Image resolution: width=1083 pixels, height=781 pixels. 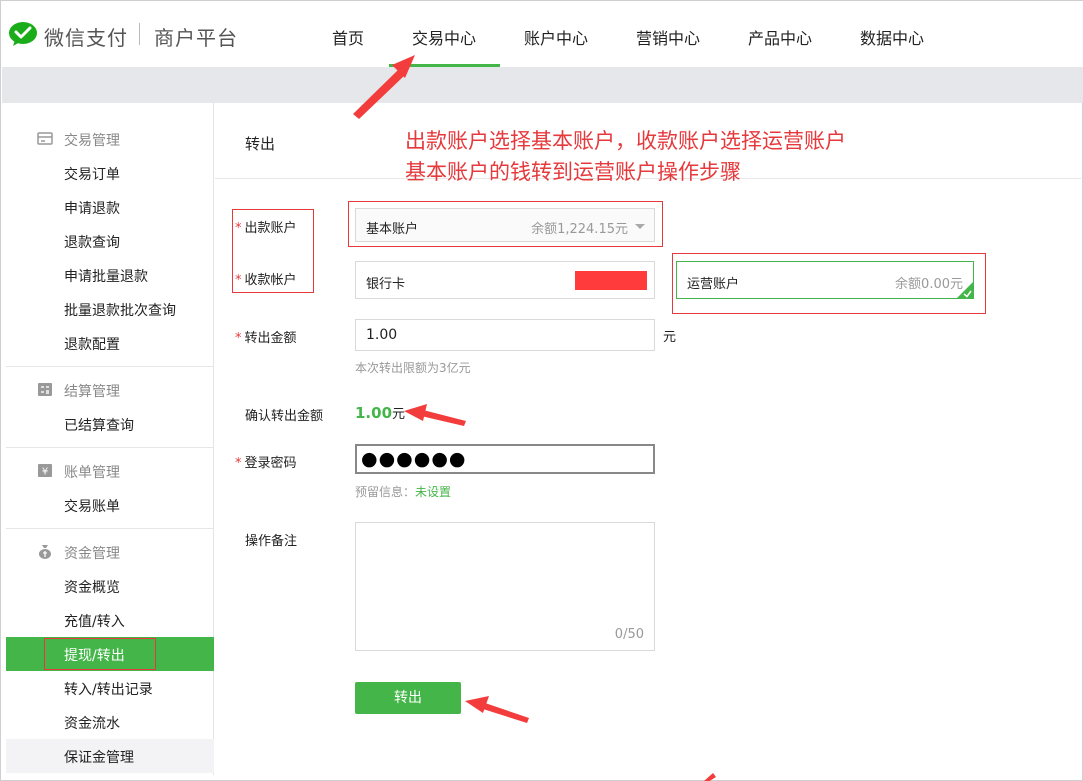 What do you see at coordinates (1080, 137) in the screenshot?
I see `scroll-hint` at bounding box center [1080, 137].